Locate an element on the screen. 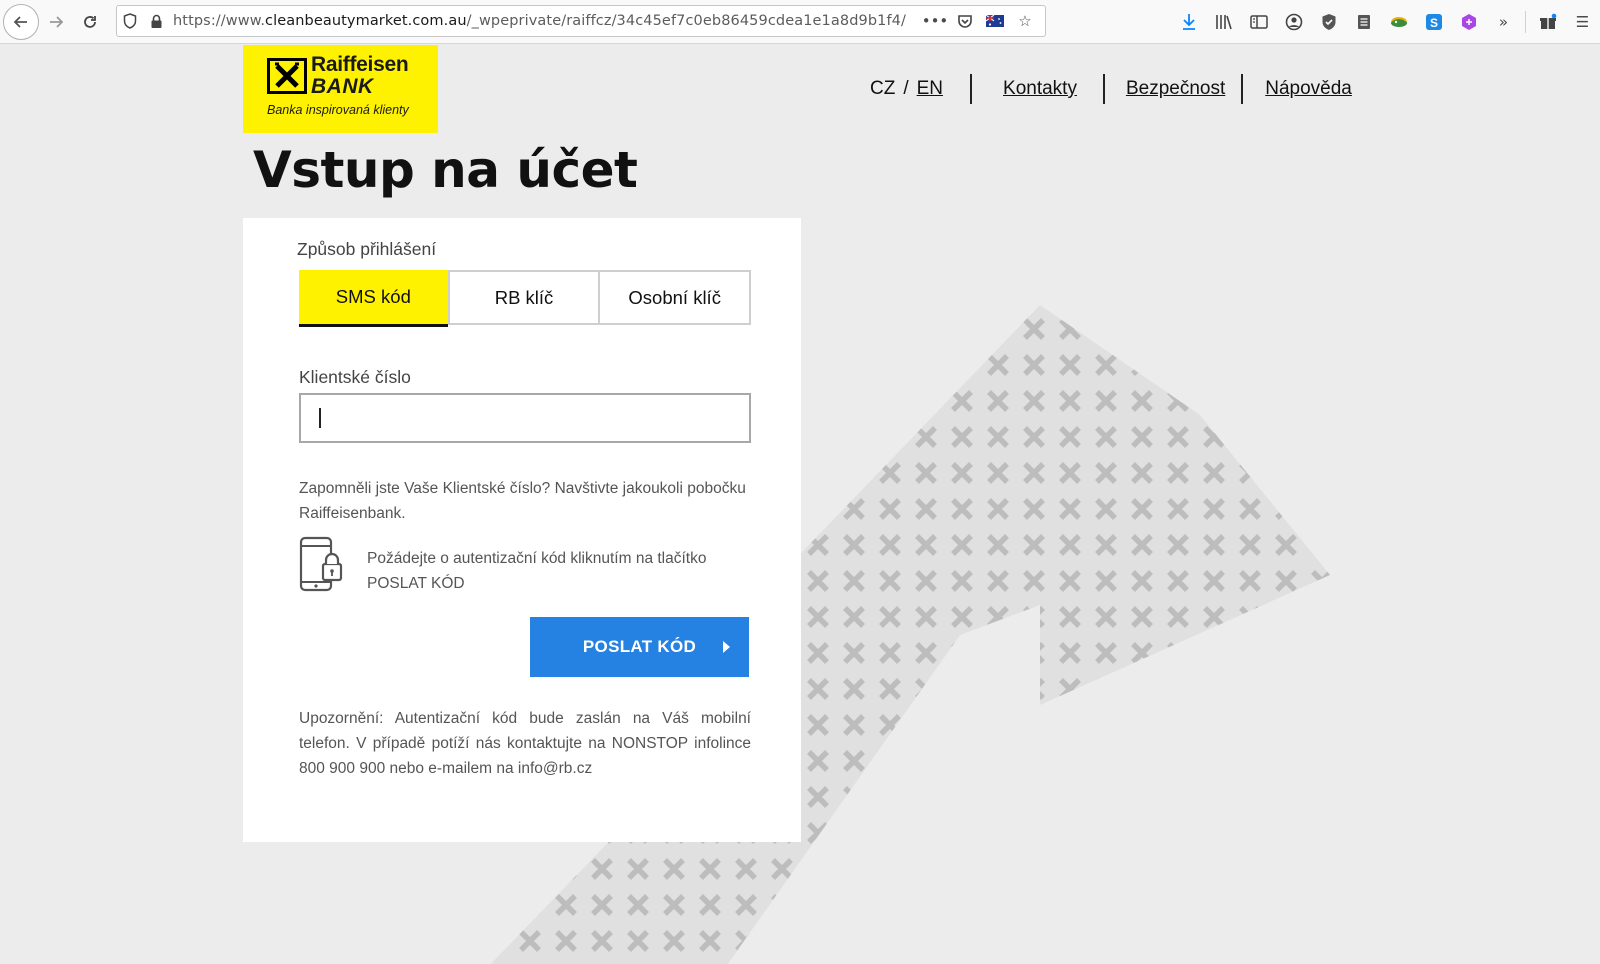  text-caret is located at coordinates (320, 418).